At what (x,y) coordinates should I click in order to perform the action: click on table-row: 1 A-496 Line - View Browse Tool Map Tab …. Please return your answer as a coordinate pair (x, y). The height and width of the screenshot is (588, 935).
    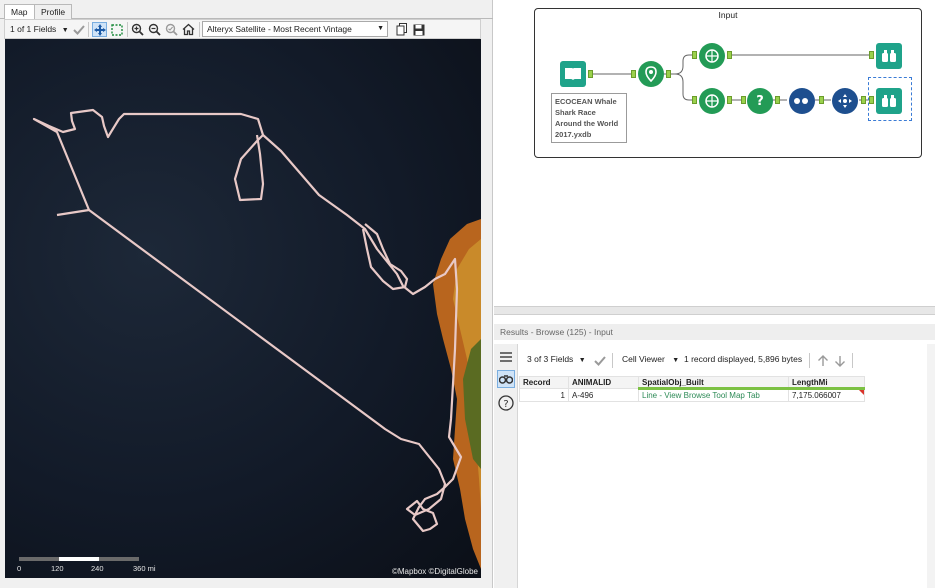
    Looking at the image, I should click on (692, 395).